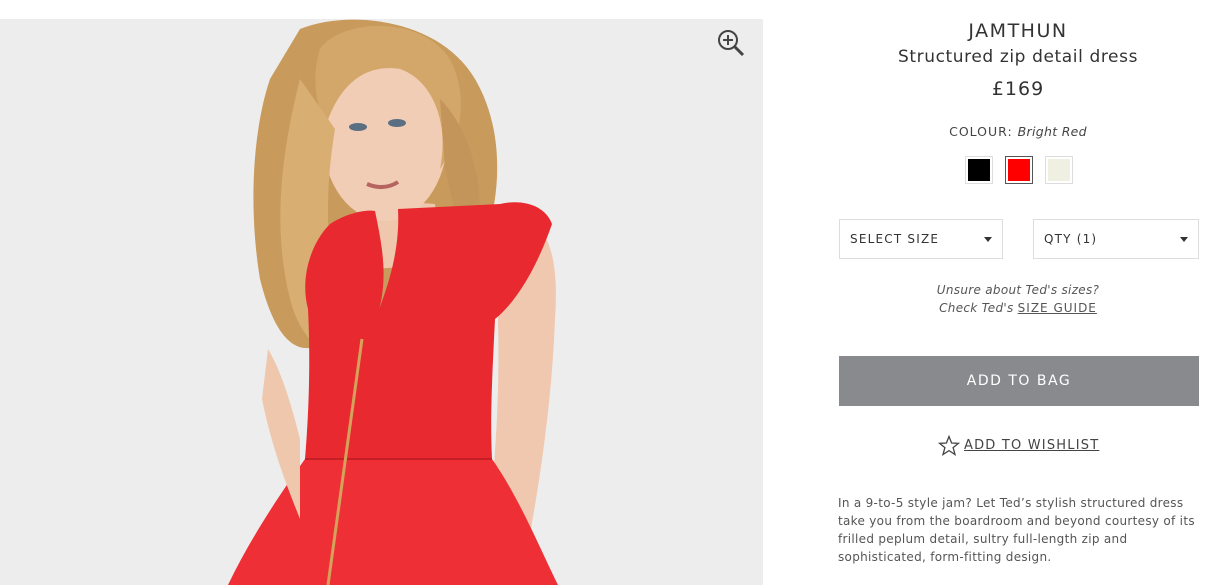 The height and width of the screenshot is (585, 1212). Describe the element at coordinates (1057, 308) in the screenshot. I see `size-guide-link: SIZE GUIDE` at that location.